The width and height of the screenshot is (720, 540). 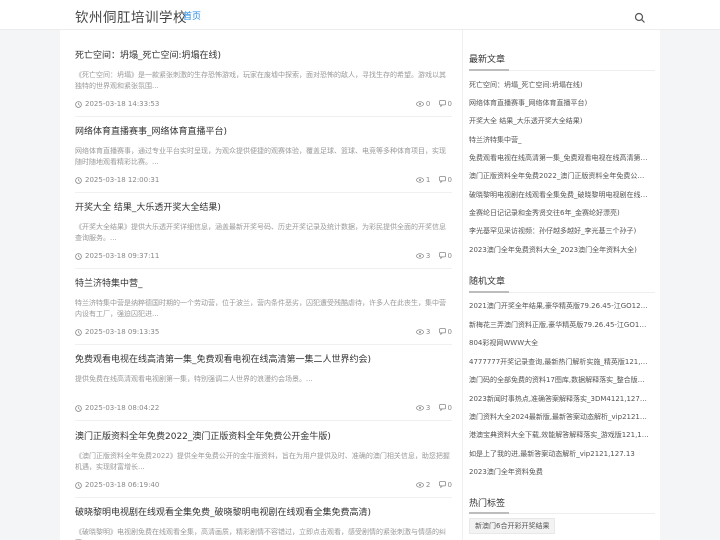 I want to click on latest-posts-heading: 最新文章, so click(x=487, y=60).